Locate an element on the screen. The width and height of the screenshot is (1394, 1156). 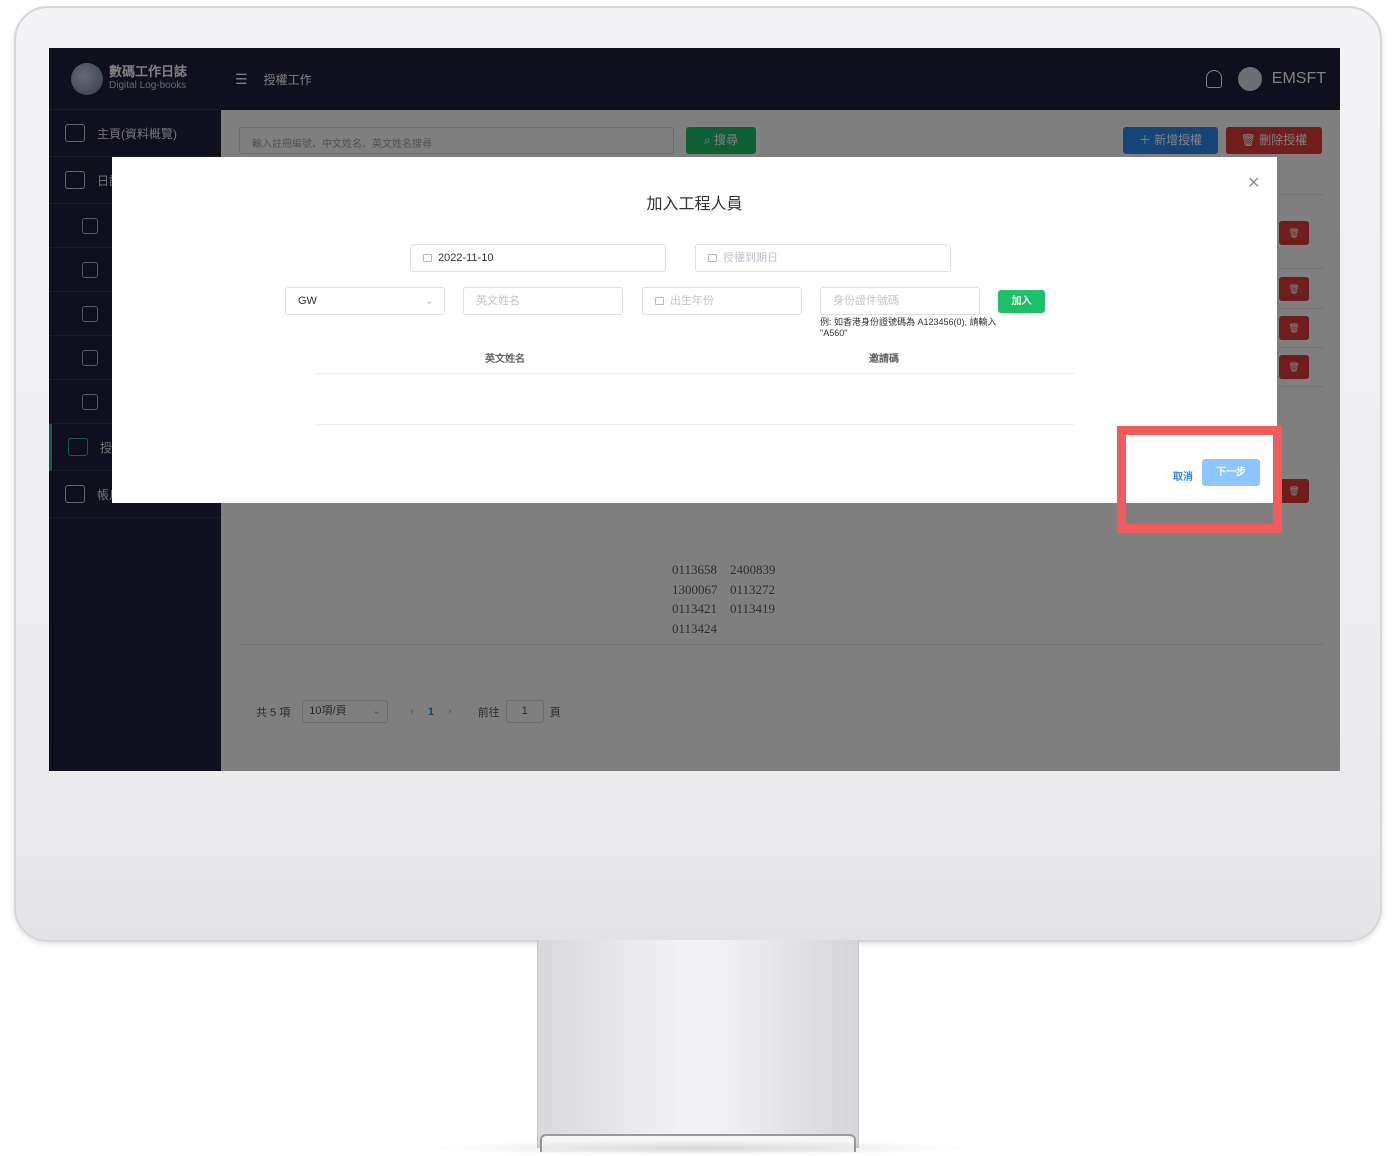
column-header-code: 邀請碼 is located at coordinates (884, 359).